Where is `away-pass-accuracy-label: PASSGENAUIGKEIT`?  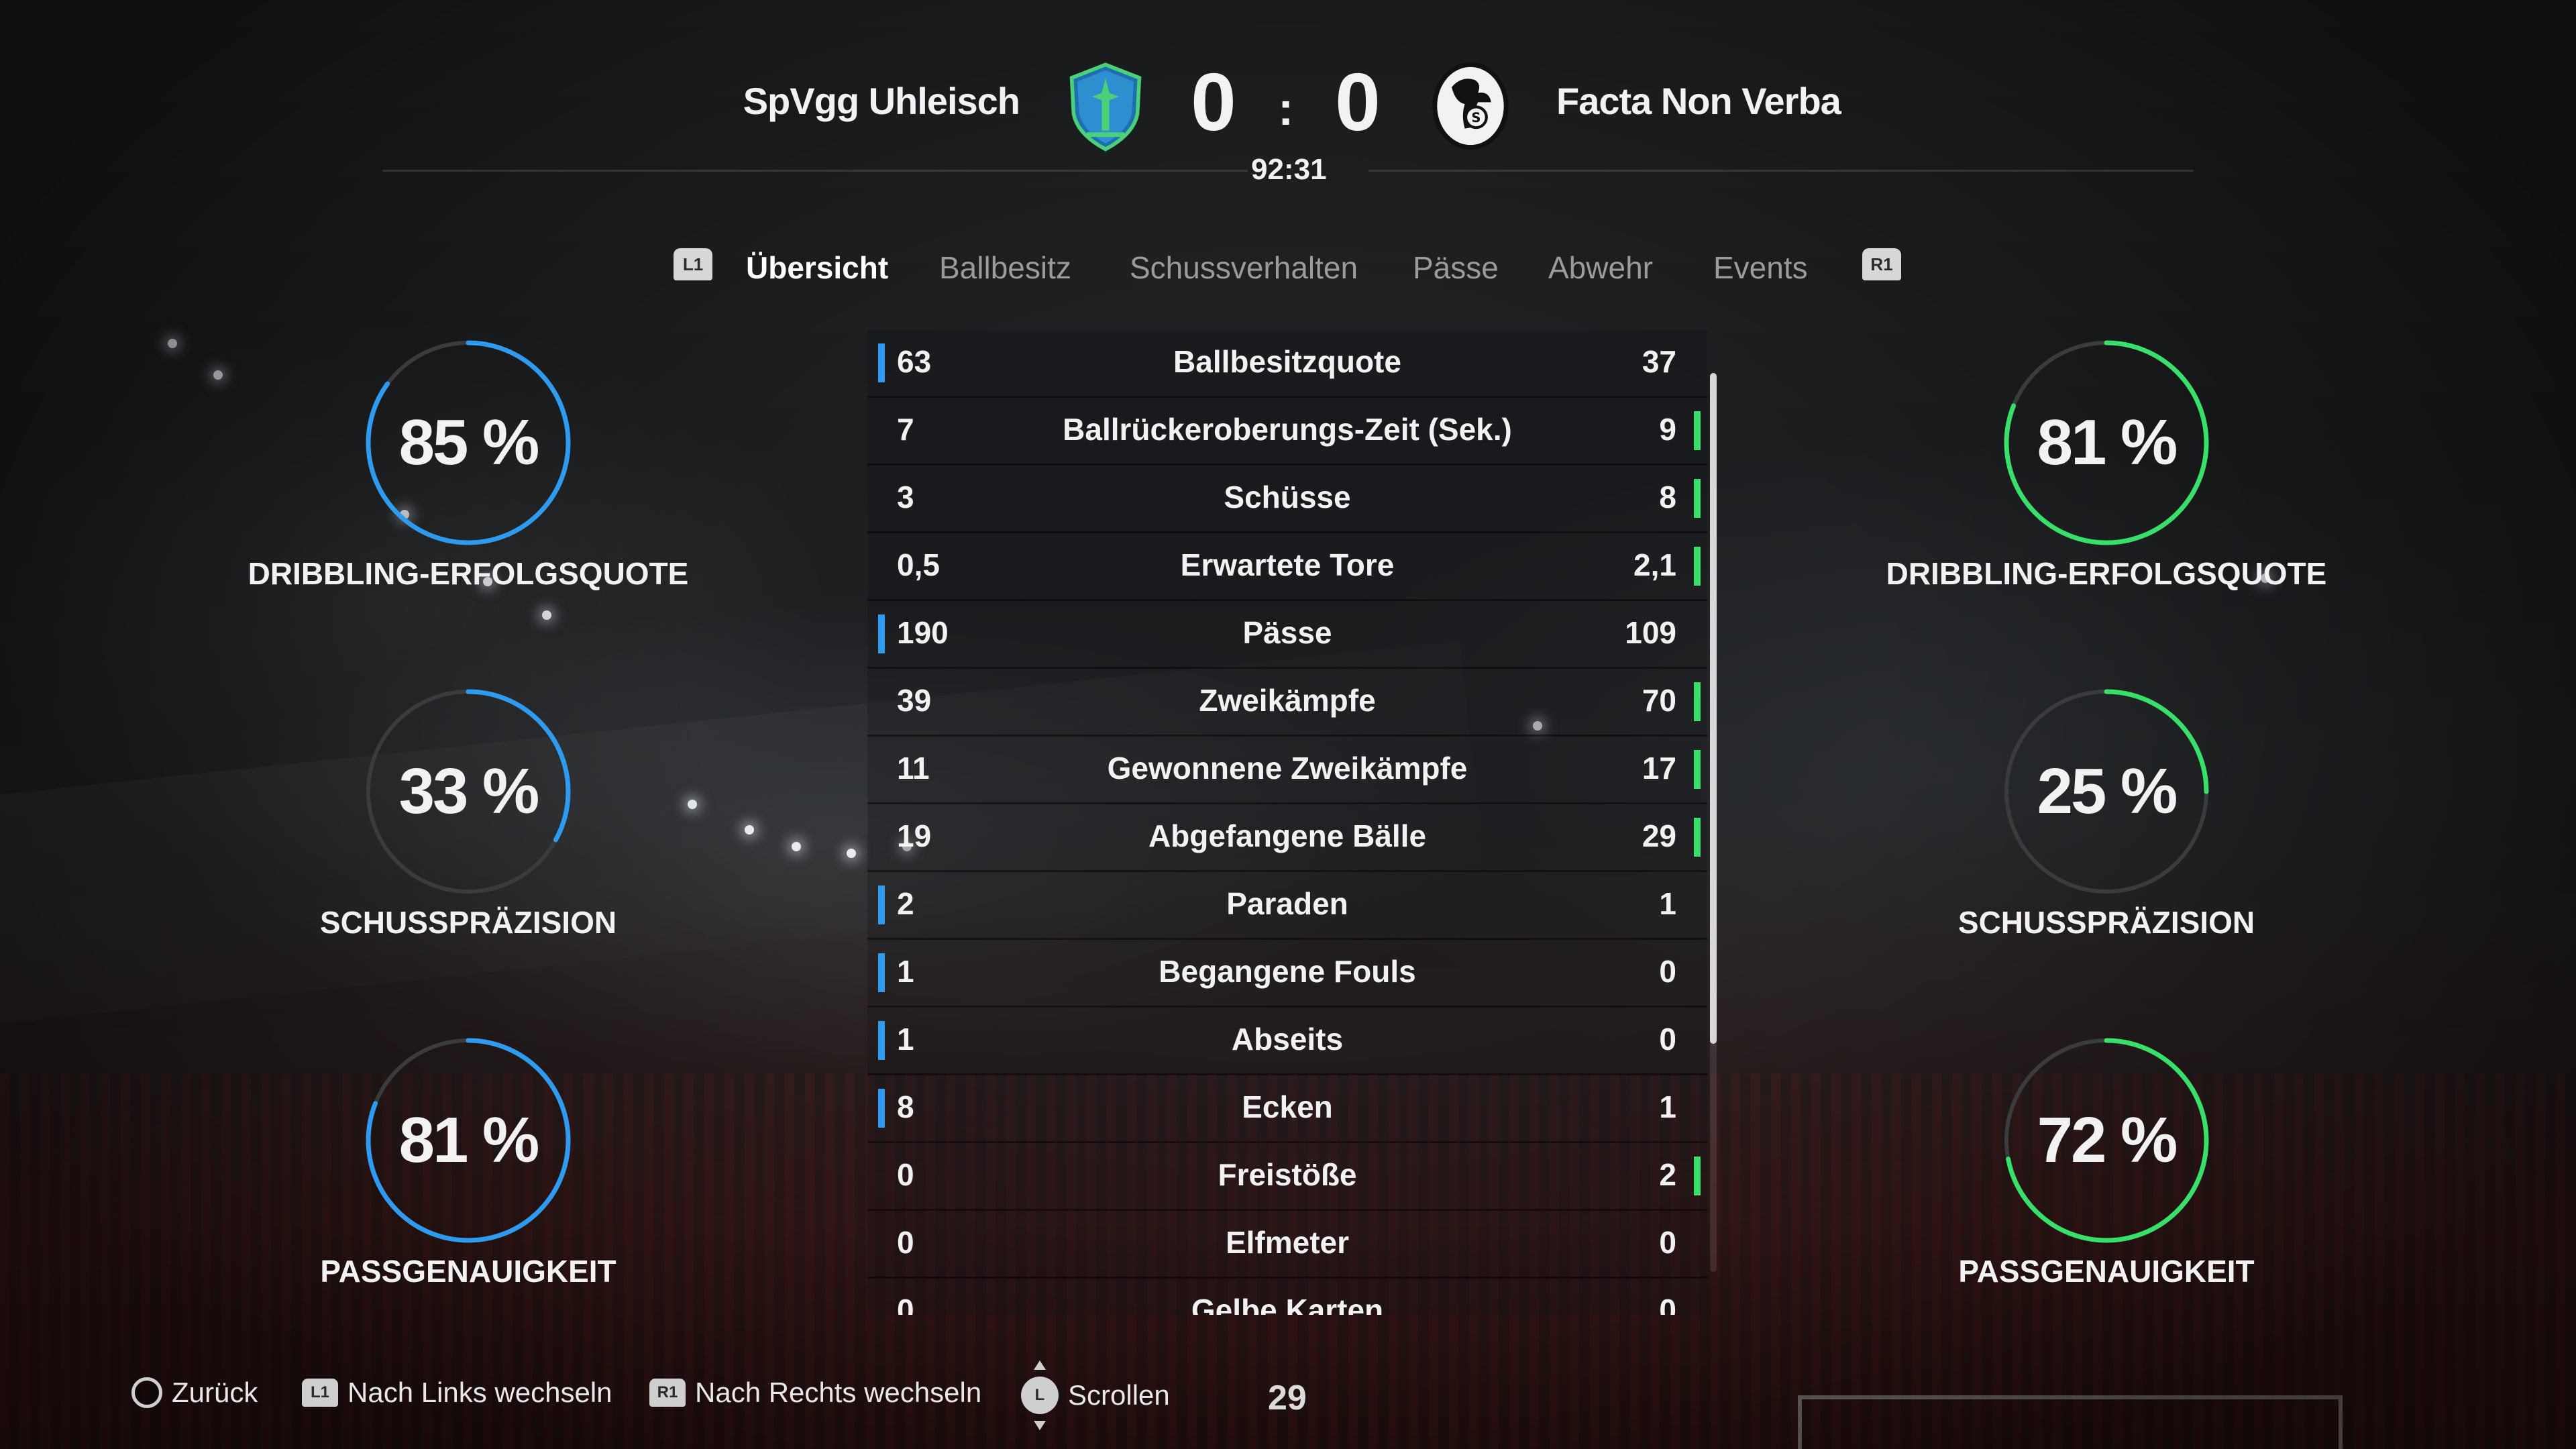
away-pass-accuracy-label: PASSGENAUIGKEIT is located at coordinates (2106, 1271).